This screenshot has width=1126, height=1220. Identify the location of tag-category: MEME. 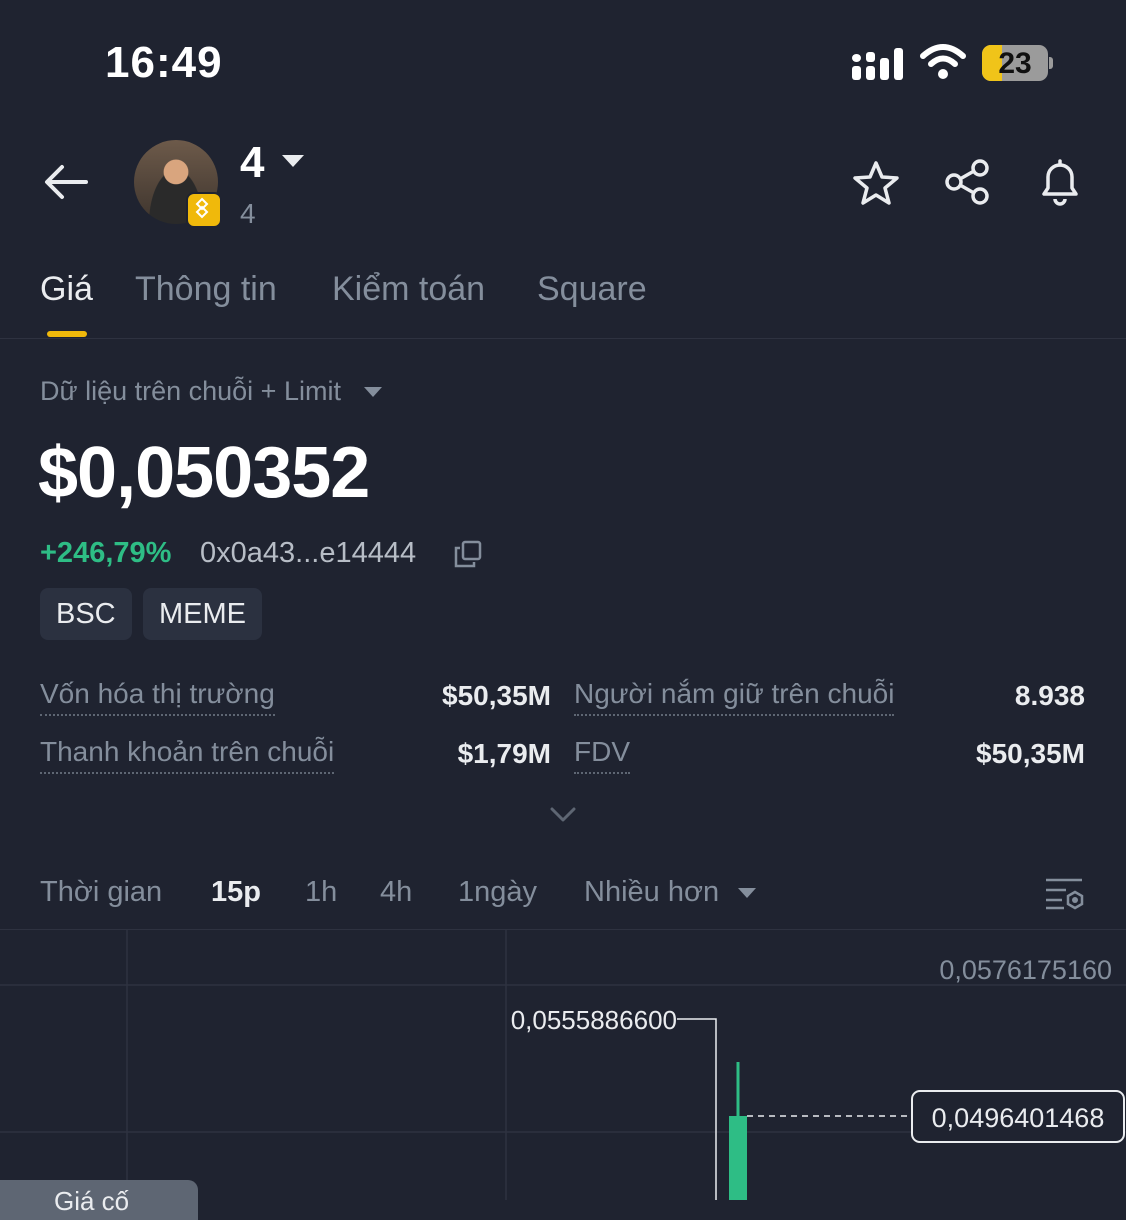
(202, 614).